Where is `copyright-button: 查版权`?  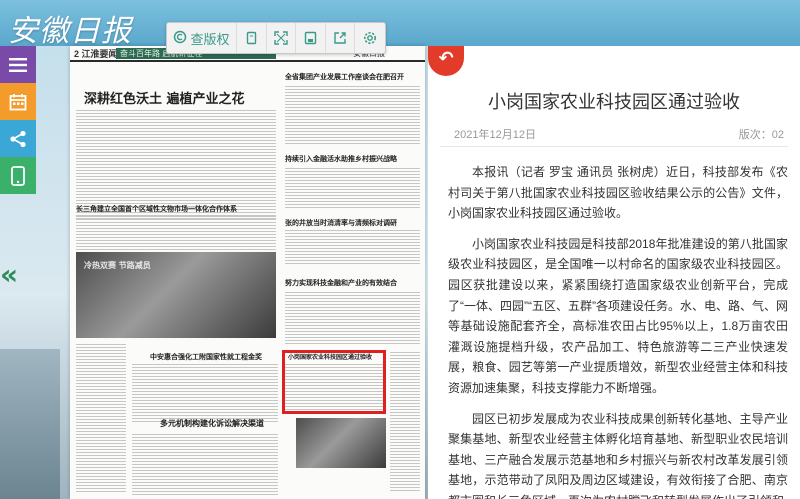
copyright-button: 查版权 is located at coordinates (202, 38).